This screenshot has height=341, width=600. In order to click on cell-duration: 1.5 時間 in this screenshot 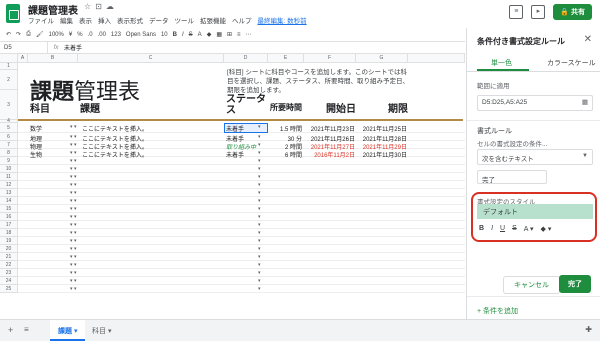, I will do `click(286, 128)`.